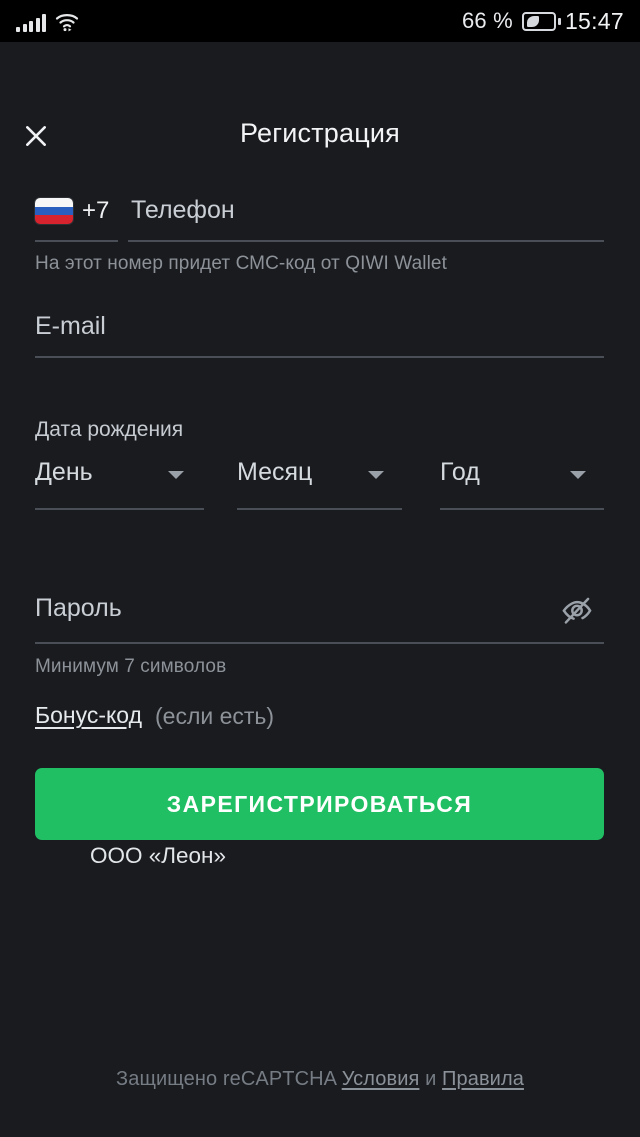 The width and height of the screenshot is (640, 1137). Describe the element at coordinates (119, 509) in the screenshot. I see `birth-day-underline` at that location.